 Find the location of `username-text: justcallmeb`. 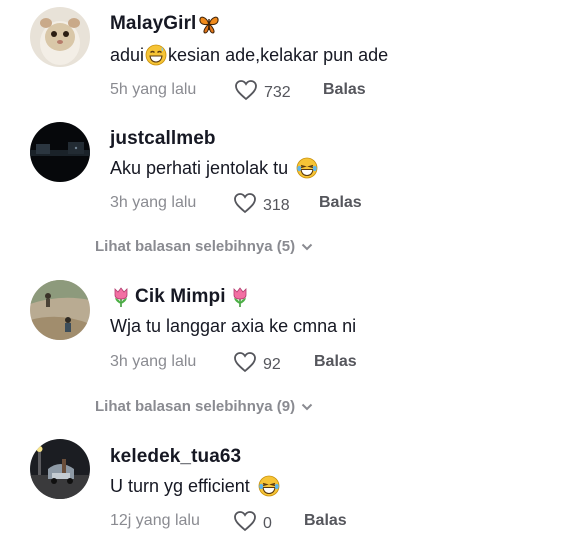

username-text: justcallmeb is located at coordinates (163, 138).